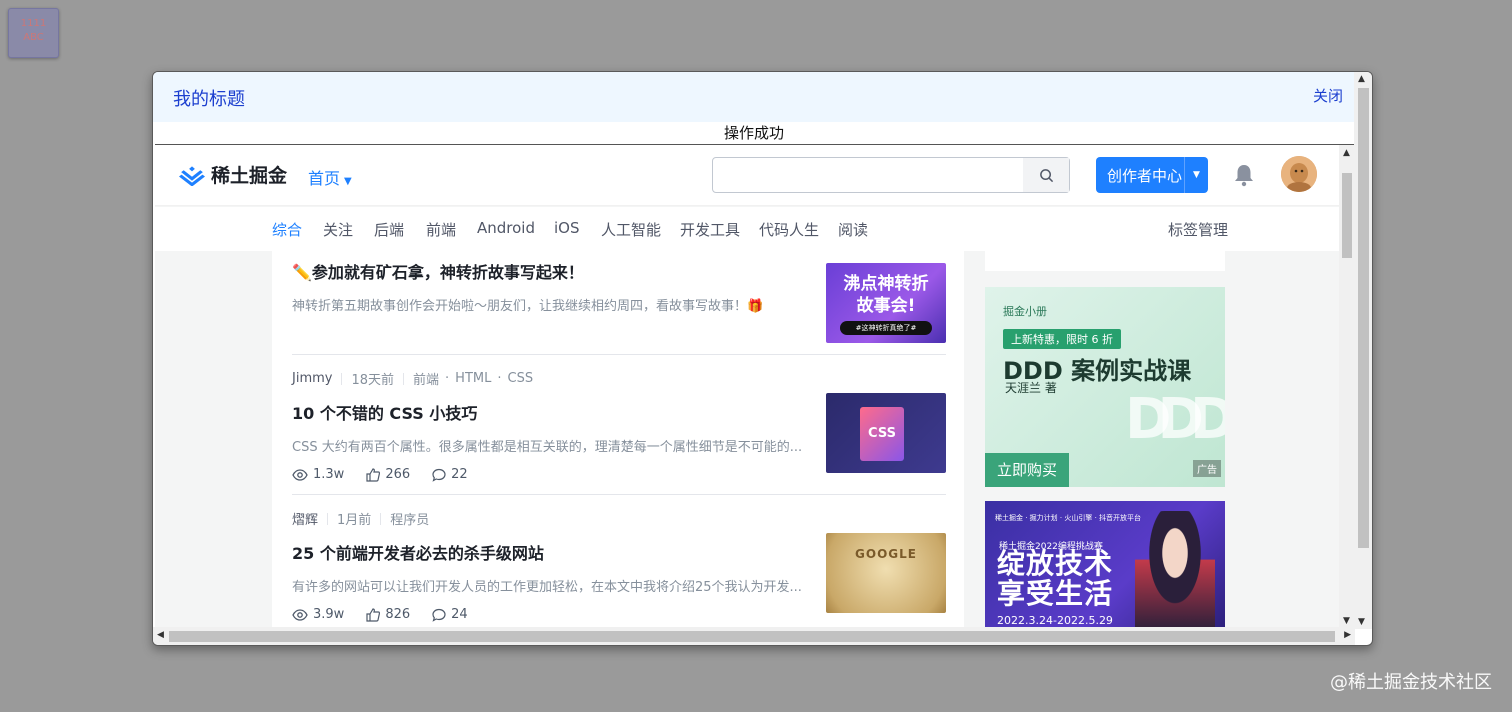 The image size is (1512, 712). Describe the element at coordinates (1027, 470) in the screenshot. I see `ad-buy-button: 立即购买` at that location.